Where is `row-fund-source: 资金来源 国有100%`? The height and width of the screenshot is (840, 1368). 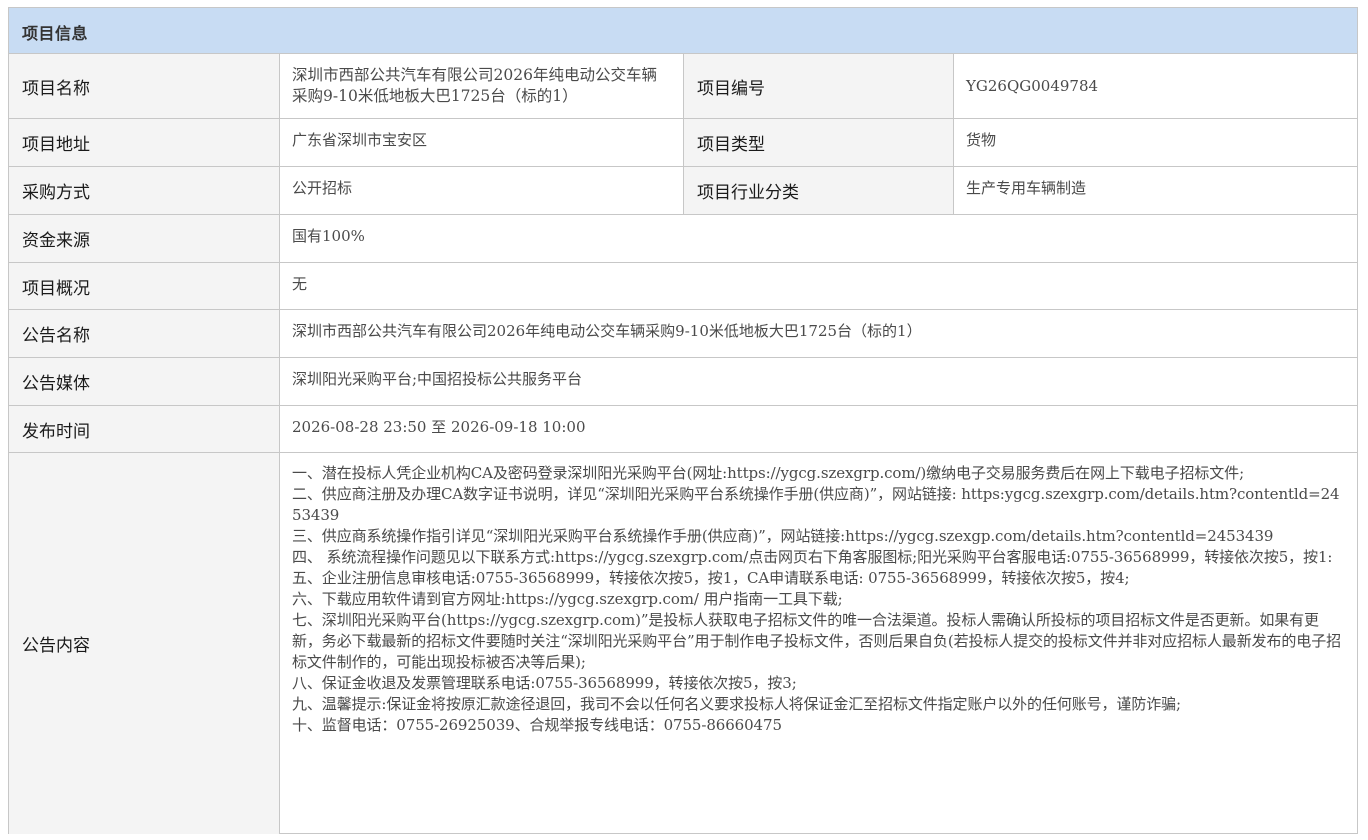 row-fund-source: 资金来源 国有100% is located at coordinates (683, 239).